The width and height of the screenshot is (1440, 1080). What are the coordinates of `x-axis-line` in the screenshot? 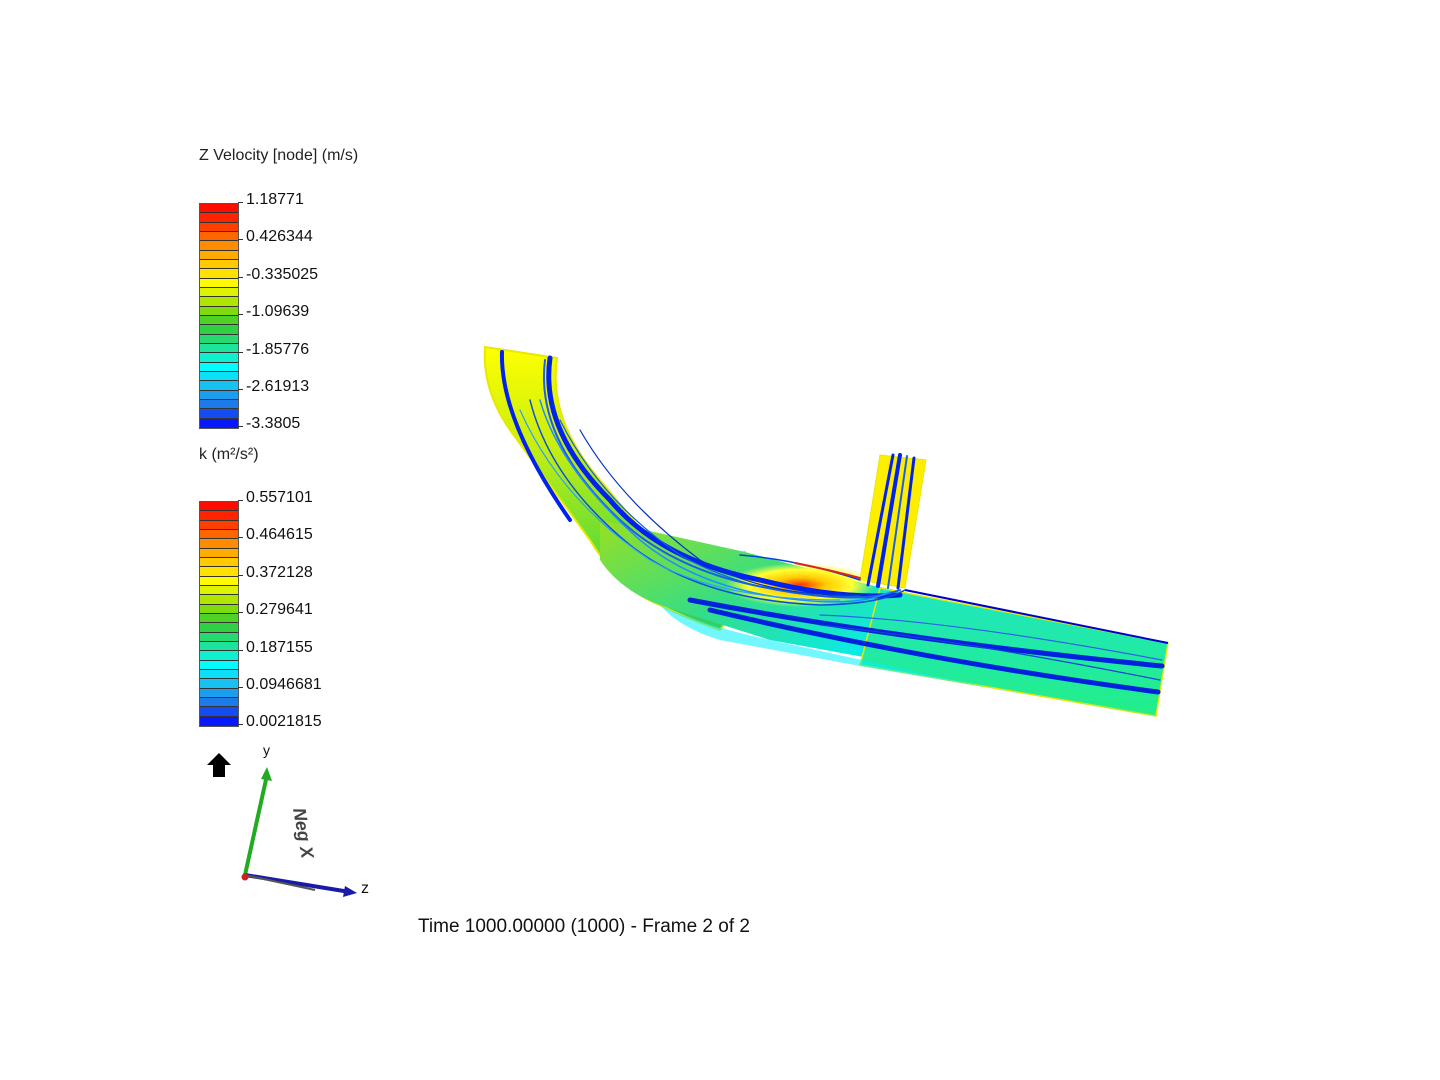 It's located at (280, 882).